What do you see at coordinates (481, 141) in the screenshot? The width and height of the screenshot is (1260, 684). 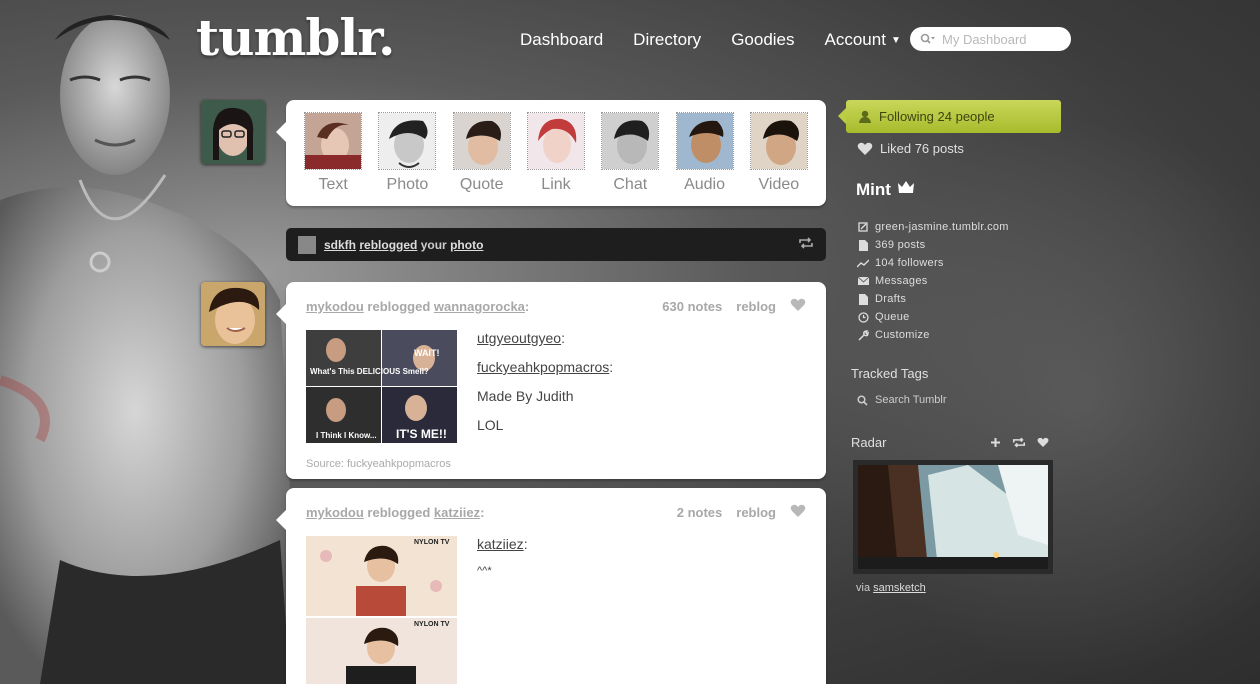 I see `post-type-quote-thumbnail` at bounding box center [481, 141].